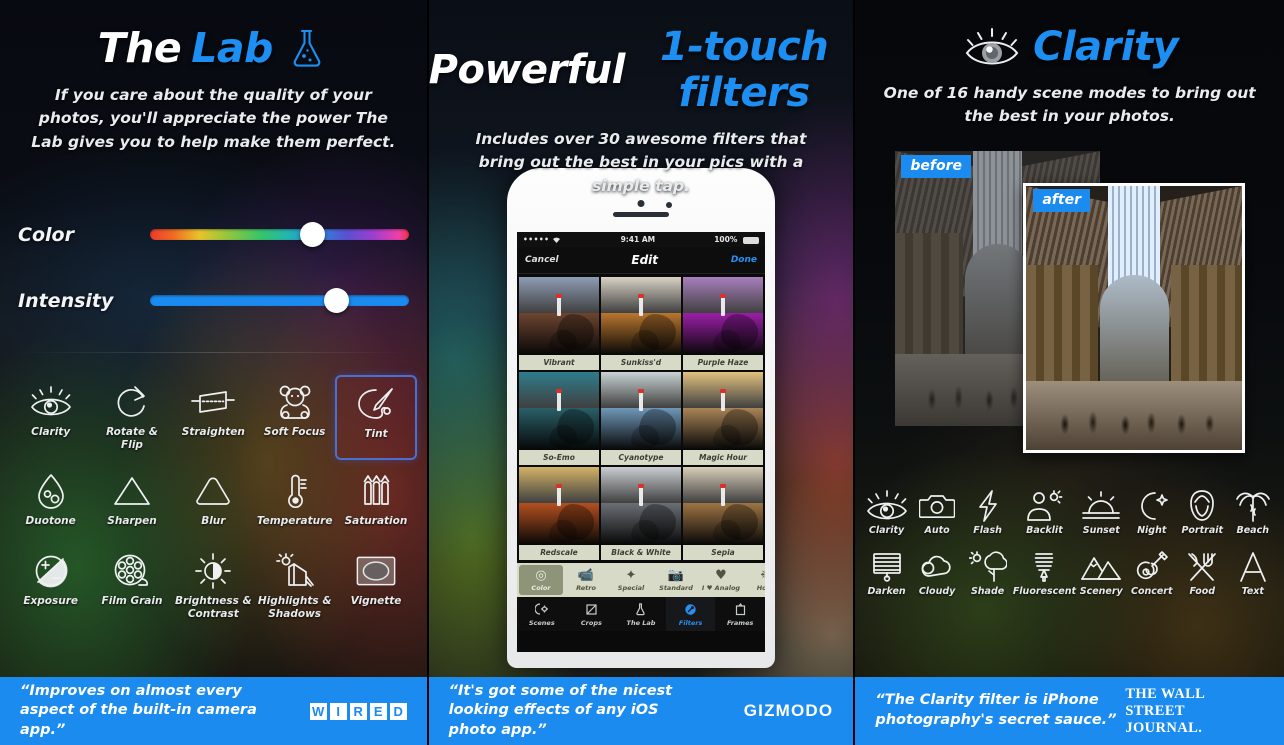  Describe the element at coordinates (66, 300) in the screenshot. I see `slider-label-intensity: Intensity` at that location.